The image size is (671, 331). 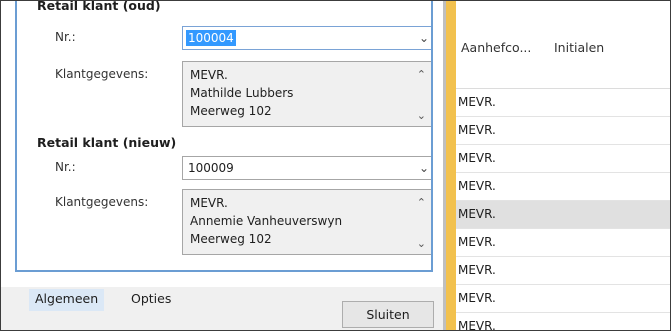 What do you see at coordinates (306, 94) in the screenshot?
I see `old-customer-details-field: MEVR. Mathilde Lubbers Meerweg 102 ⌃ ⌄` at bounding box center [306, 94].